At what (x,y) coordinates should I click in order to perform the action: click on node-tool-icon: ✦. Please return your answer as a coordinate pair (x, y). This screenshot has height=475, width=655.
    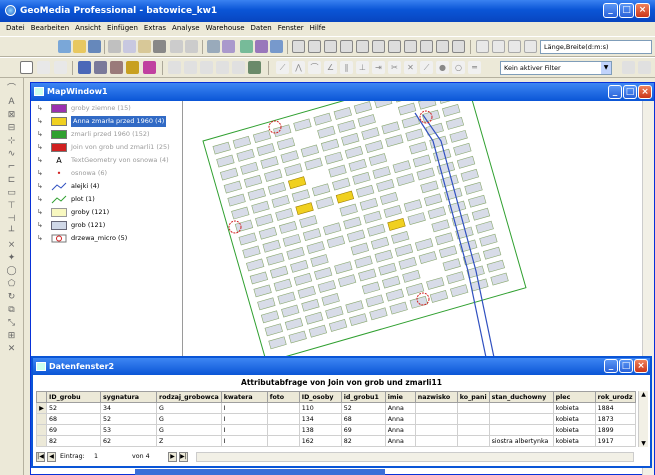
    Looking at the image, I should click on (11, 258).